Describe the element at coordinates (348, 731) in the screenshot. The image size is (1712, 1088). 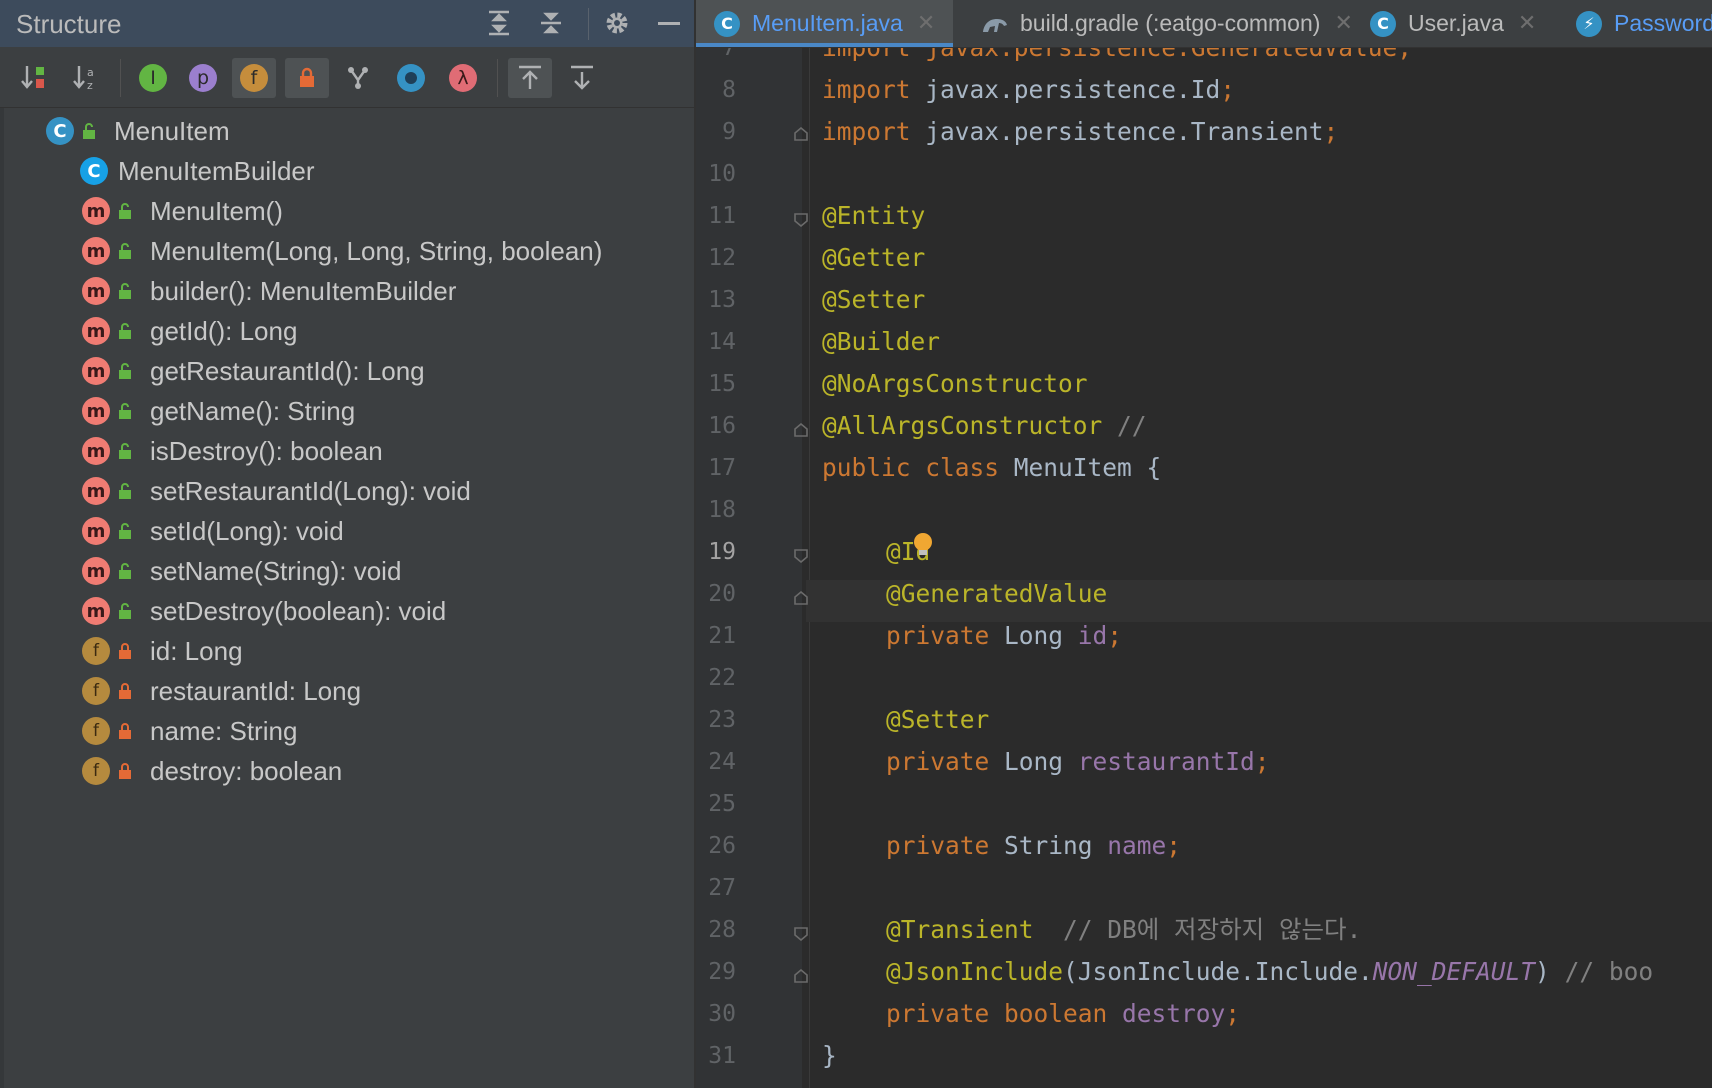
I see `tree-node-field: f name: String` at that location.